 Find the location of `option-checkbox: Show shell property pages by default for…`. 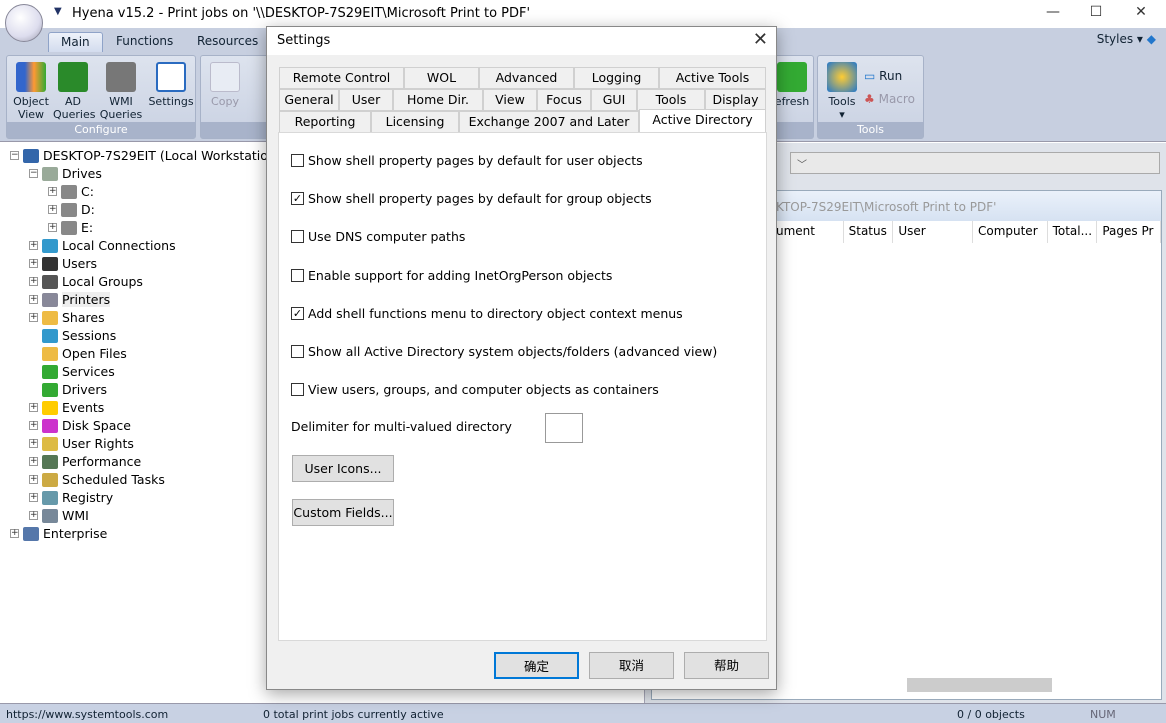

option-checkbox: Show shell property pages by default for… is located at coordinates (467, 160).